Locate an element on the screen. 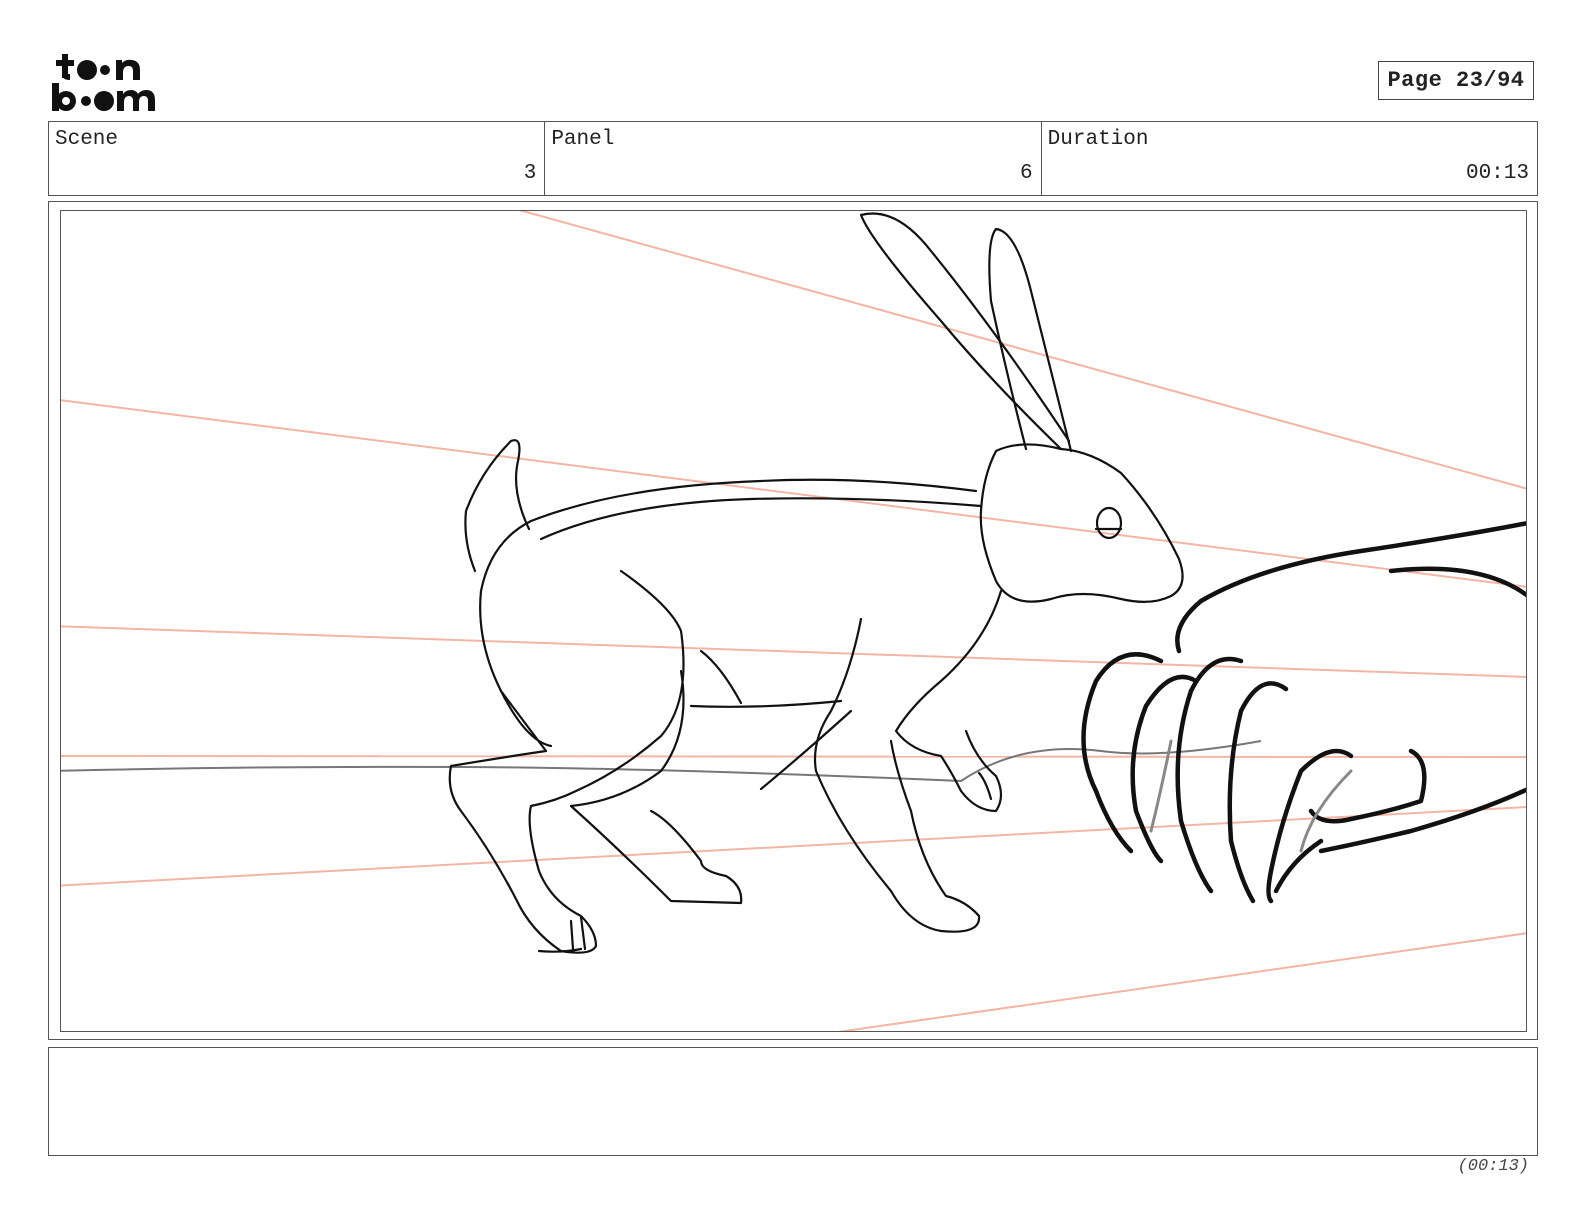  toonboom-logo is located at coordinates (110, 82).